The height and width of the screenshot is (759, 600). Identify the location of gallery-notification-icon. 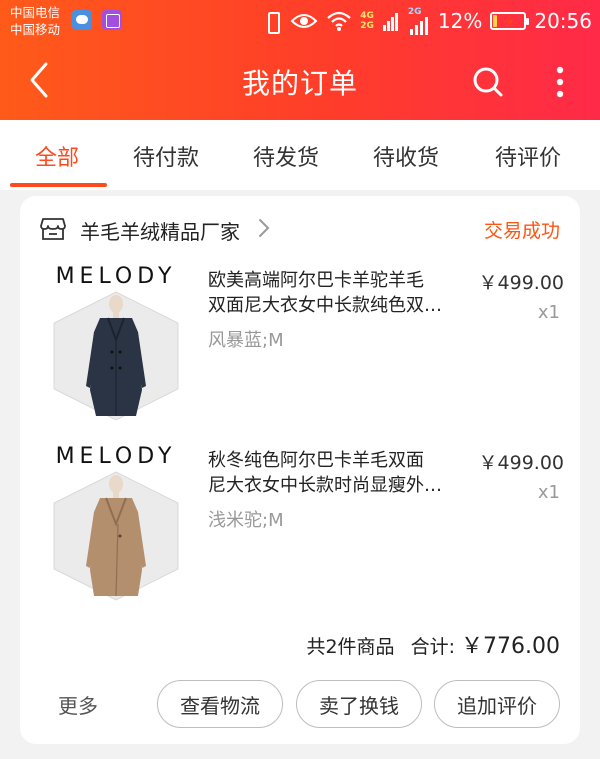
(112, 20).